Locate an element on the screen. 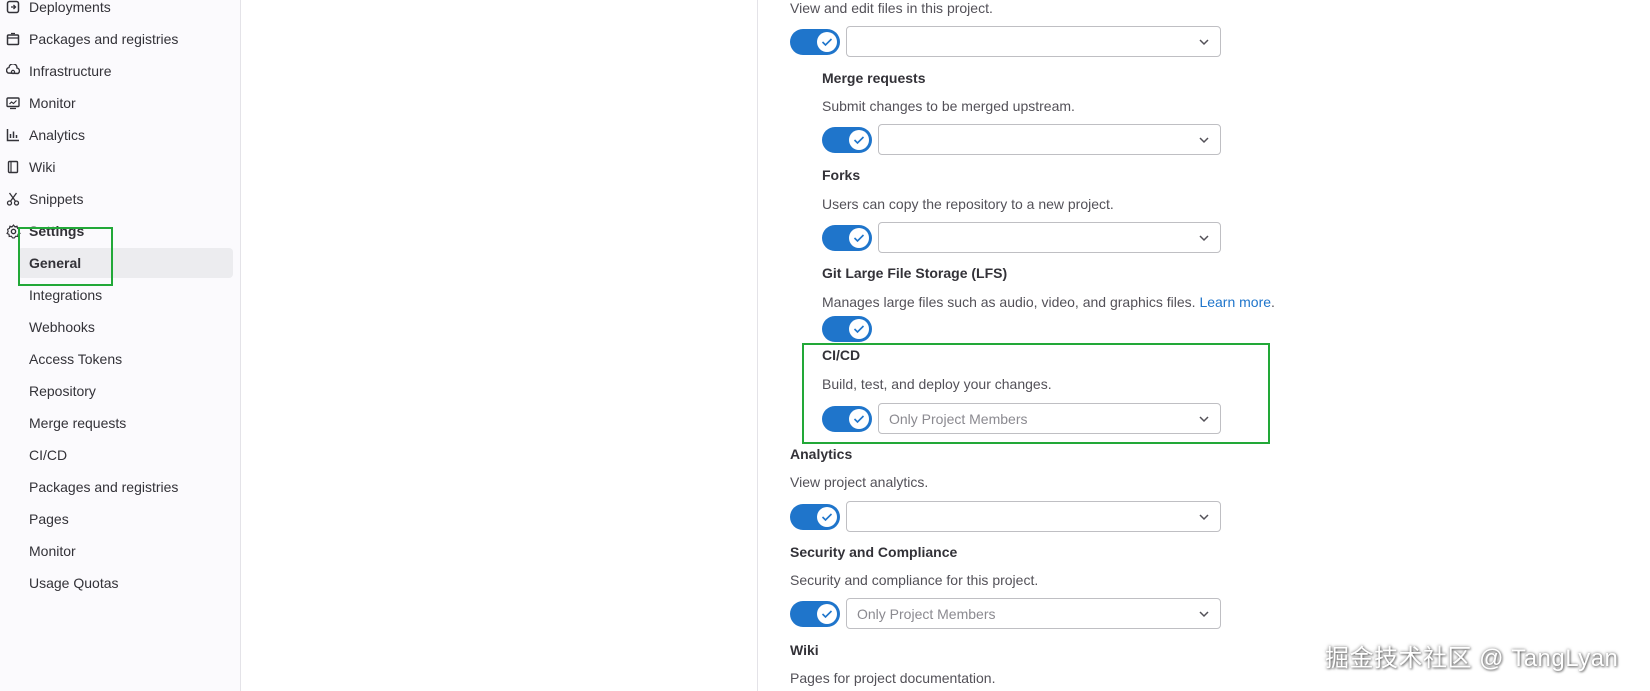 This screenshot has width=1650, height=691. analytics-title: Analytics is located at coordinates (821, 454).